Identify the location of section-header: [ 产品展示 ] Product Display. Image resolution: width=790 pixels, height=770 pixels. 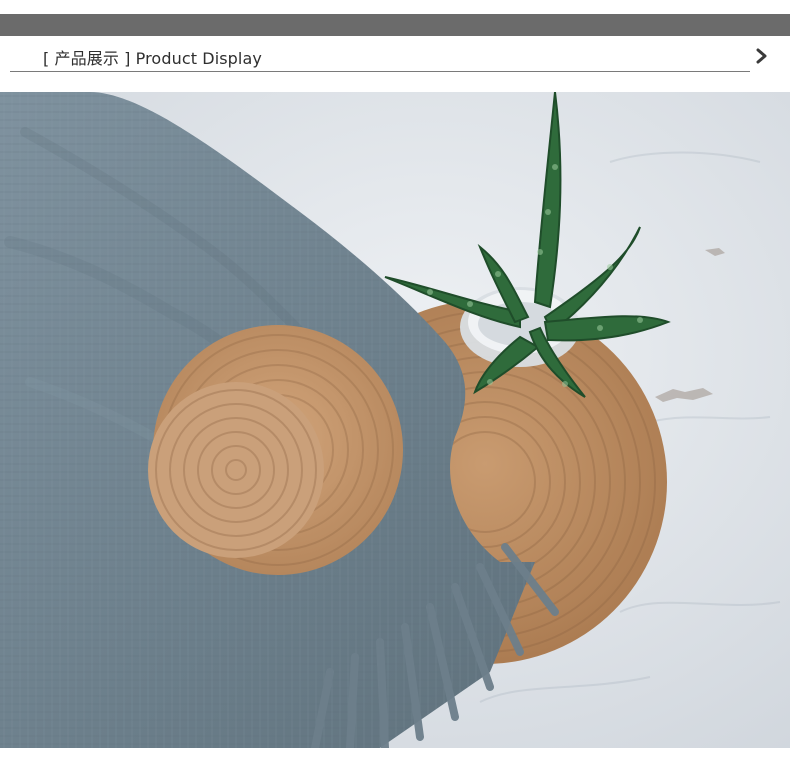
(380, 54).